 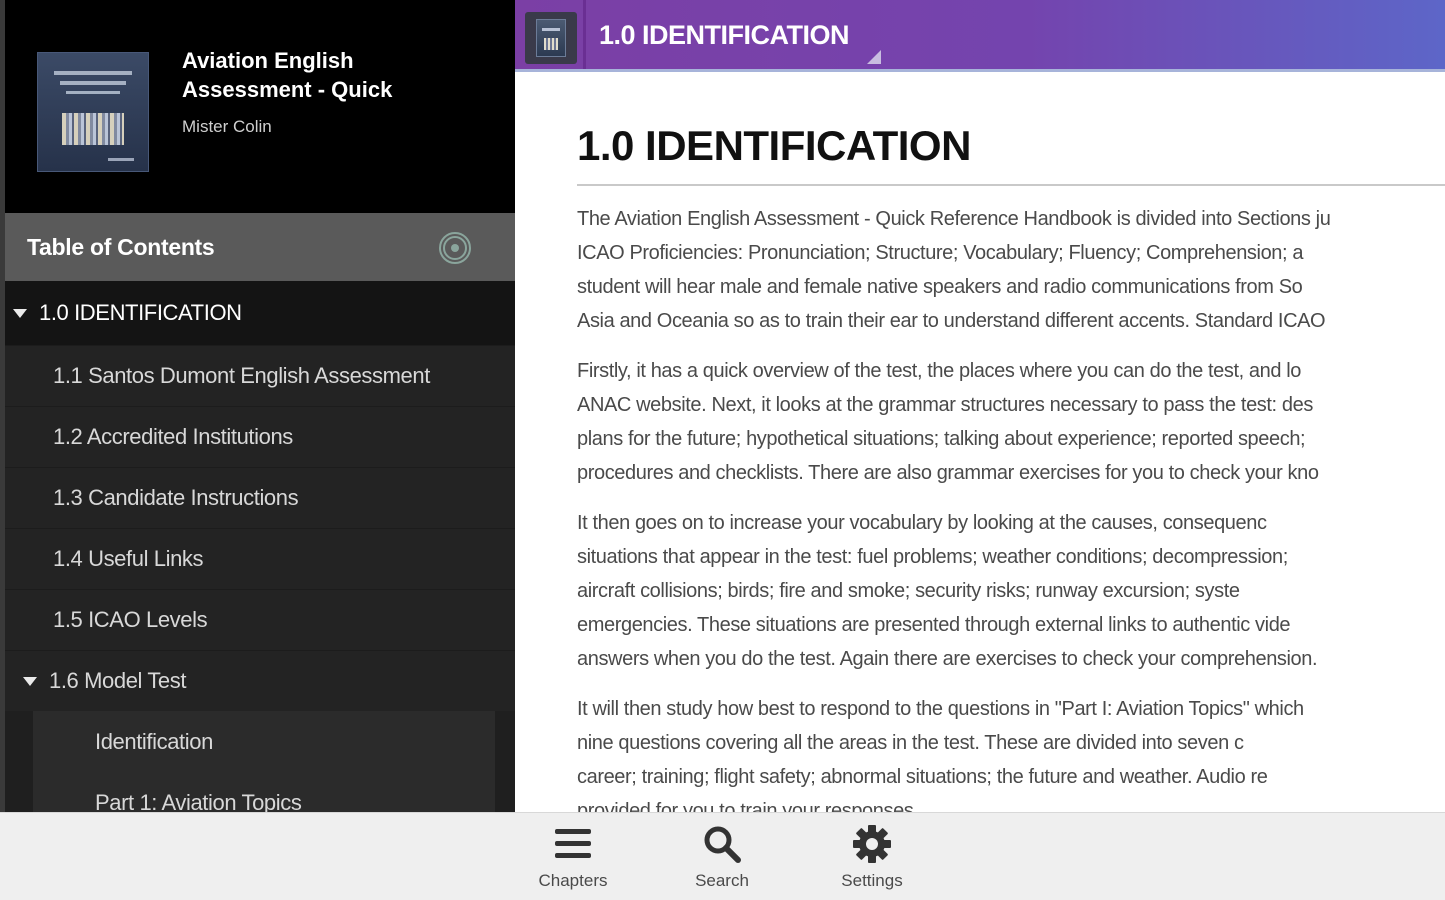 What do you see at coordinates (130, 619) in the screenshot?
I see `toc-item-label: 1.5 ICAO Levels` at bounding box center [130, 619].